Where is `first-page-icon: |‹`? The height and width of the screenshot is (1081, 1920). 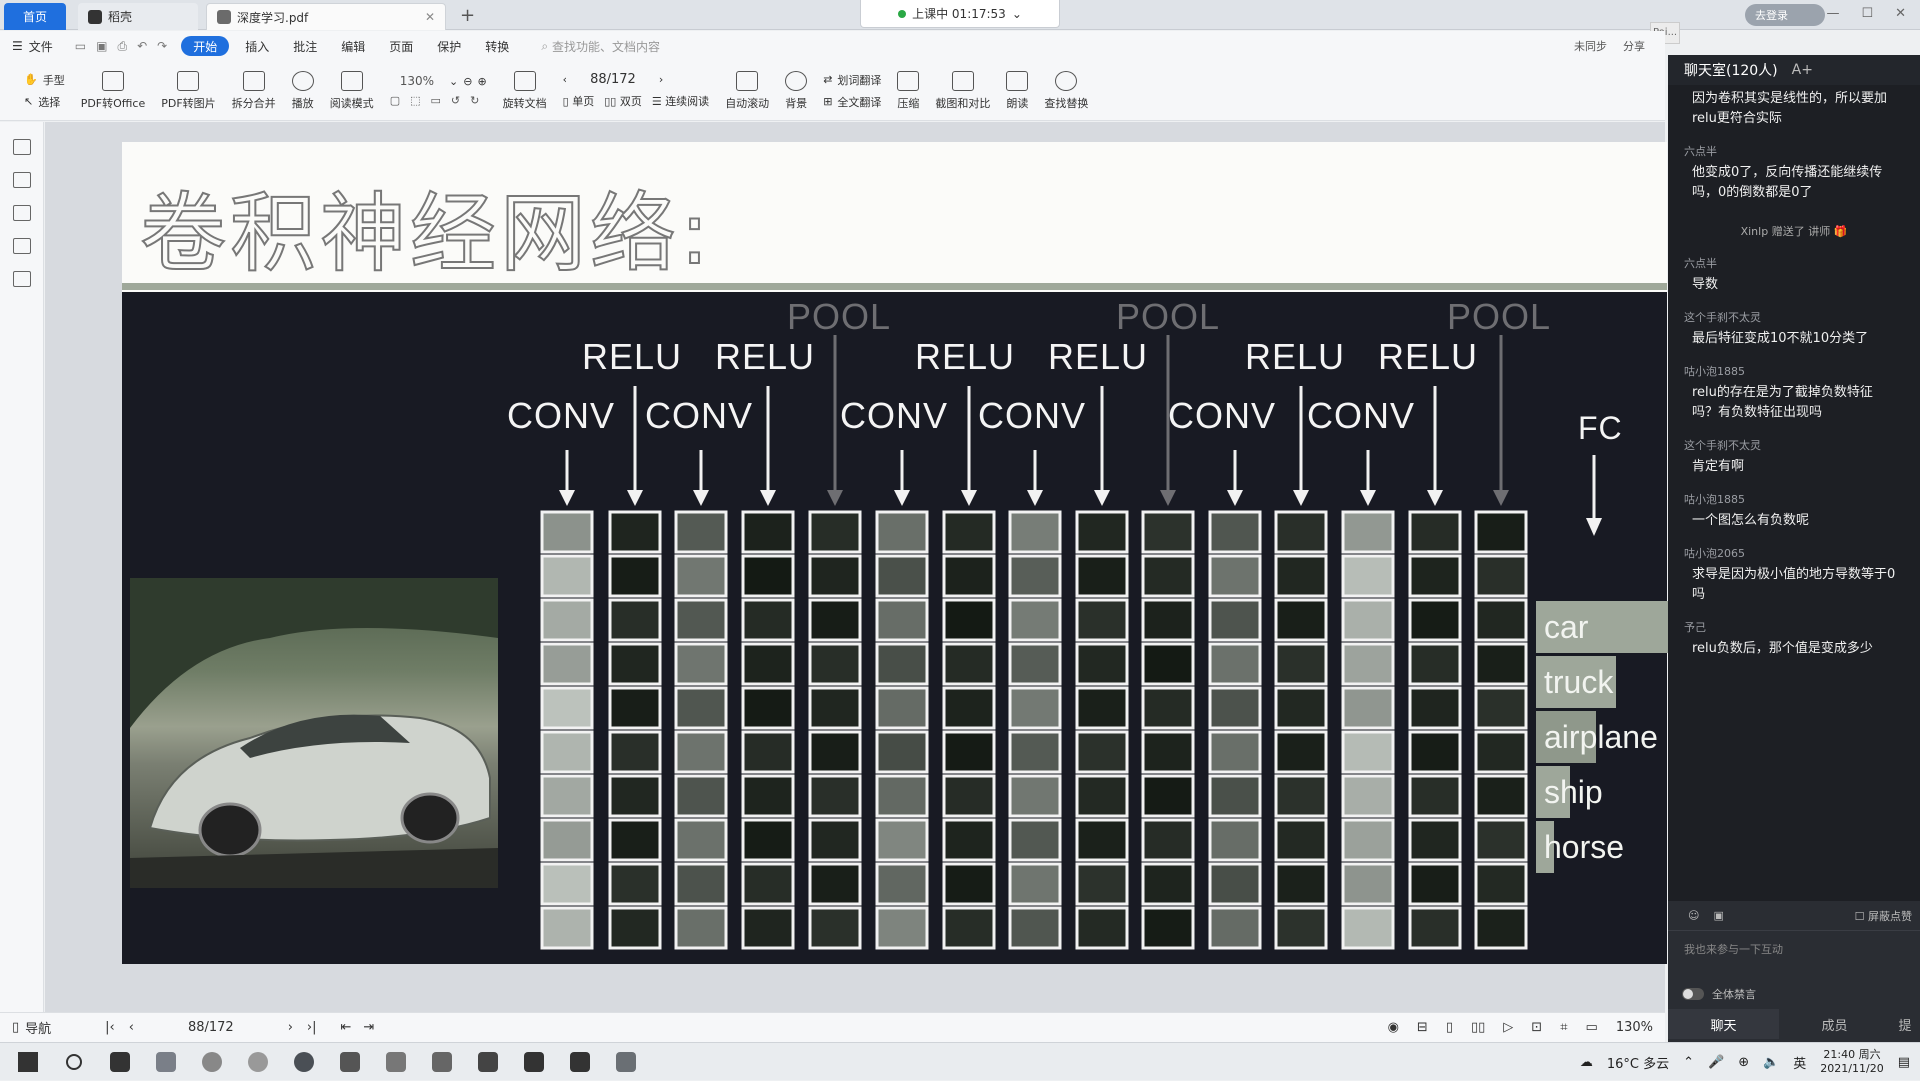
first-page-icon: |‹ is located at coordinates (110, 1027).